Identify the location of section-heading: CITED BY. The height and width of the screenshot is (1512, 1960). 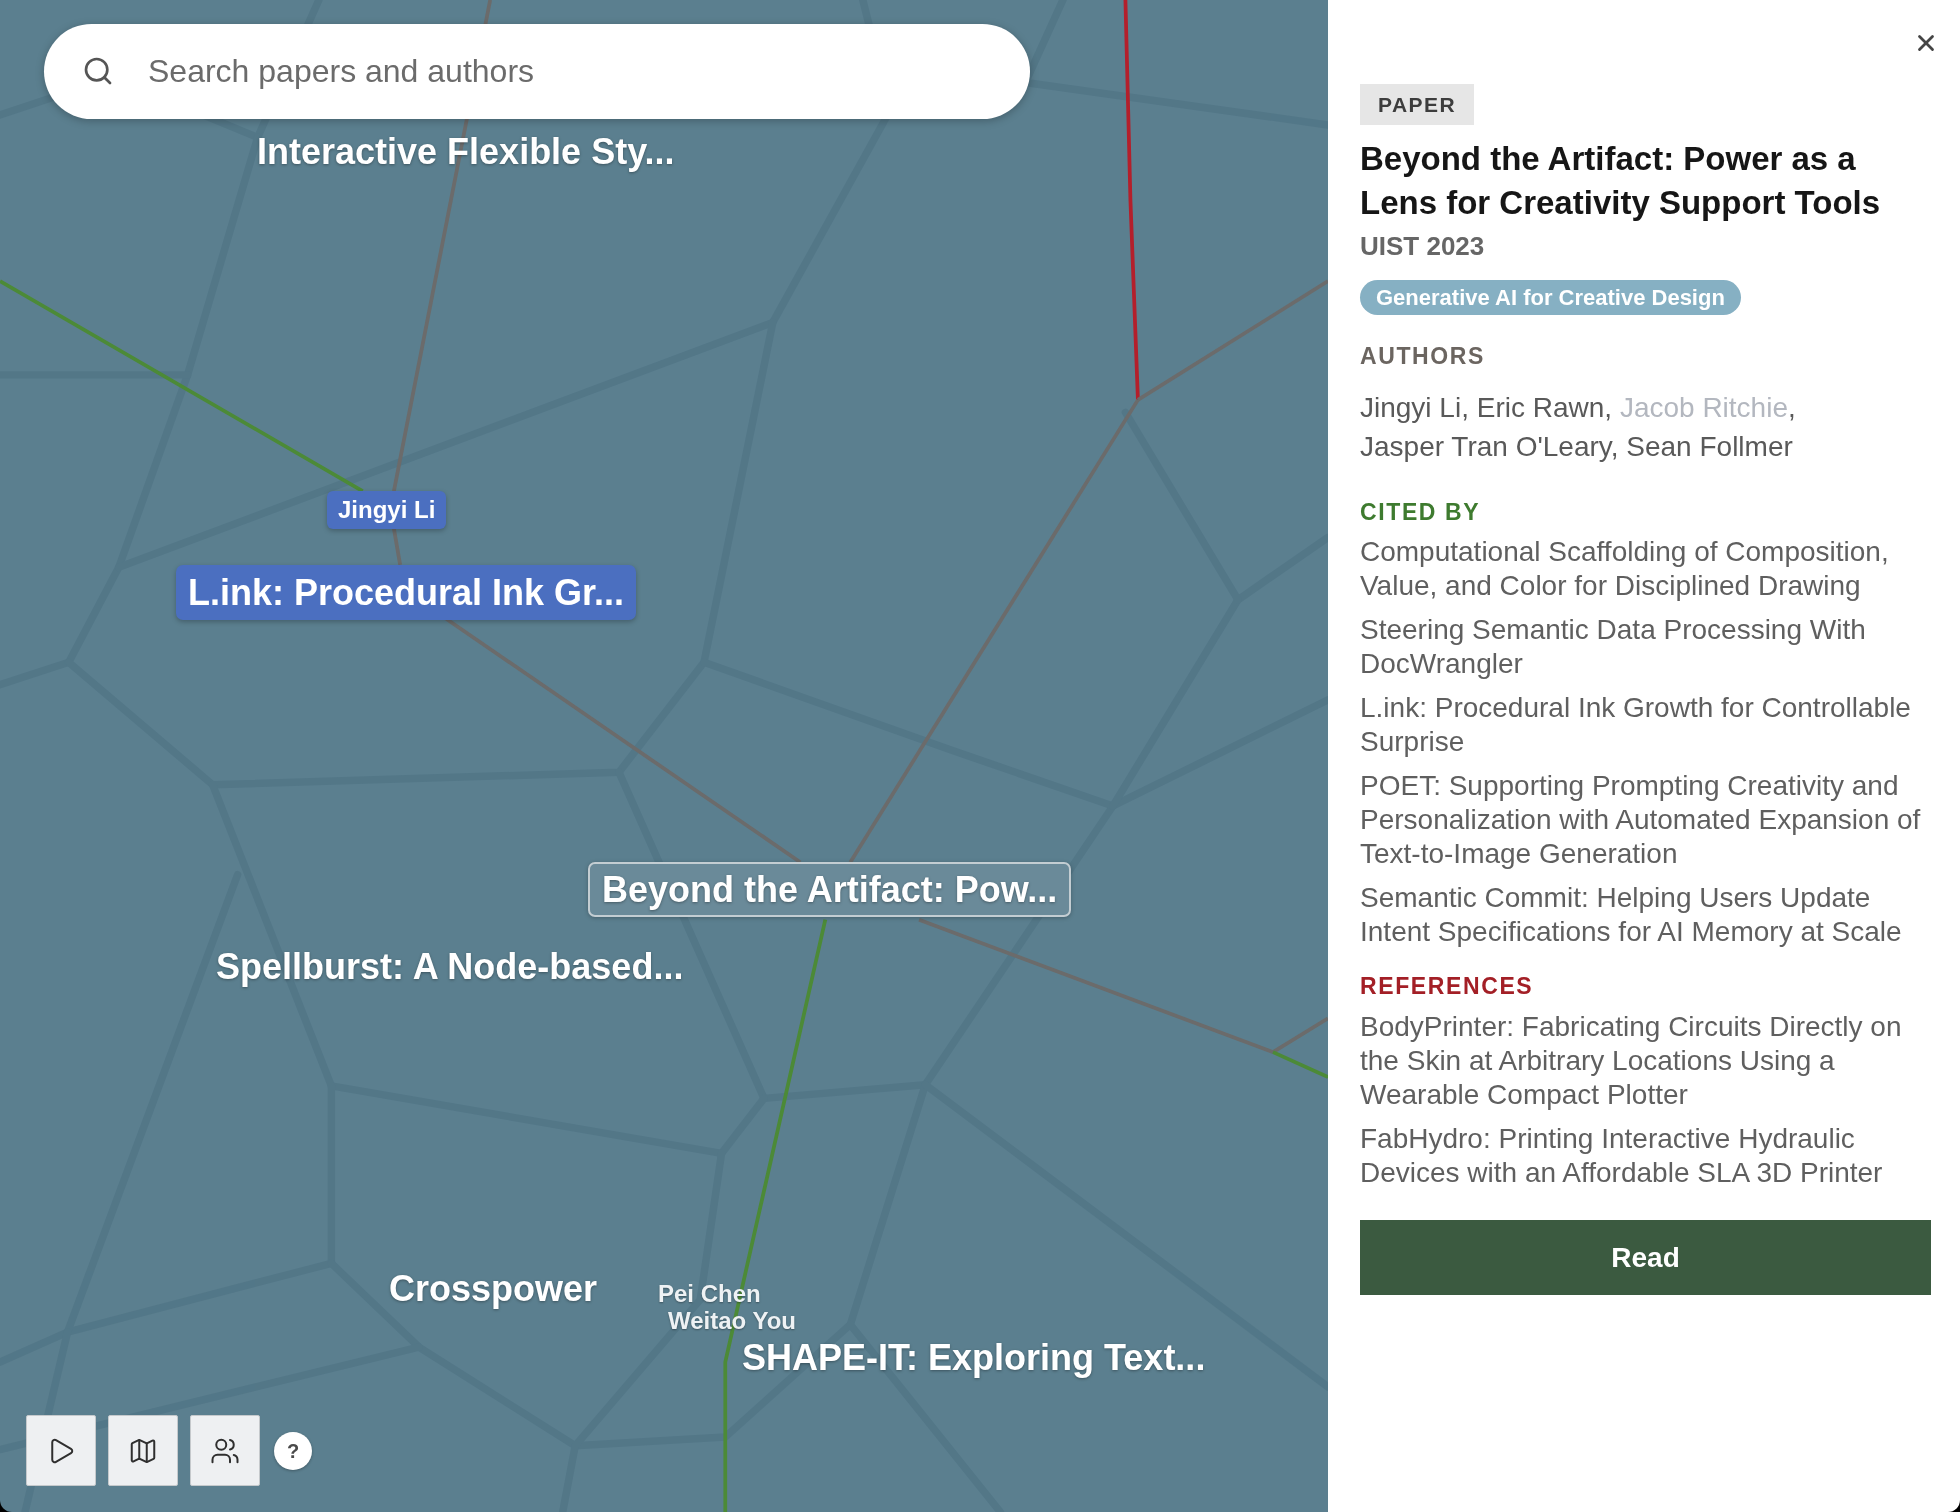
(1420, 512).